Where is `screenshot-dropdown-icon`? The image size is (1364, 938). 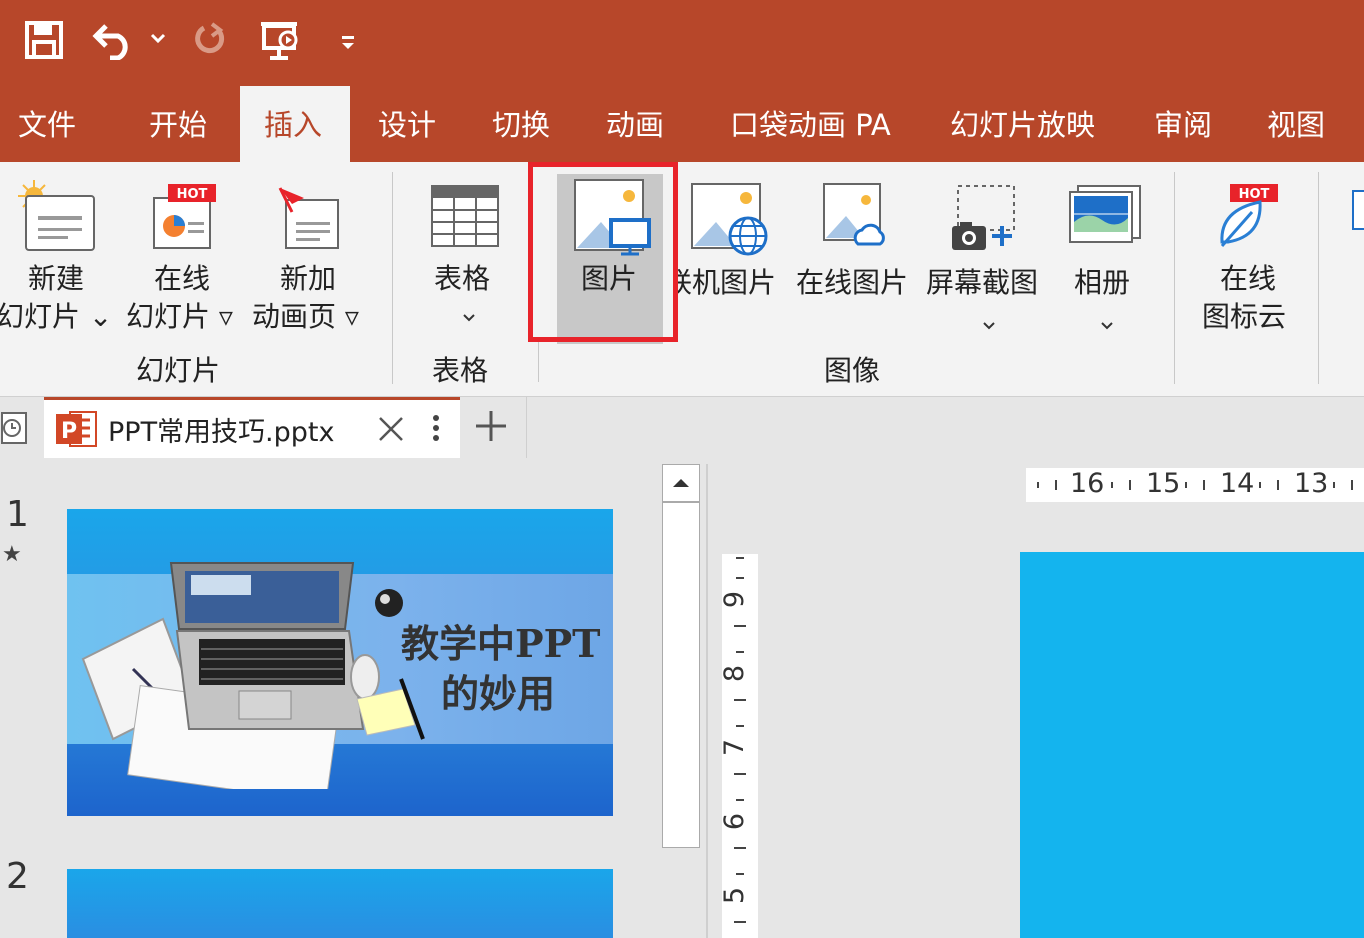
screenshot-dropdown-icon is located at coordinates (989, 325).